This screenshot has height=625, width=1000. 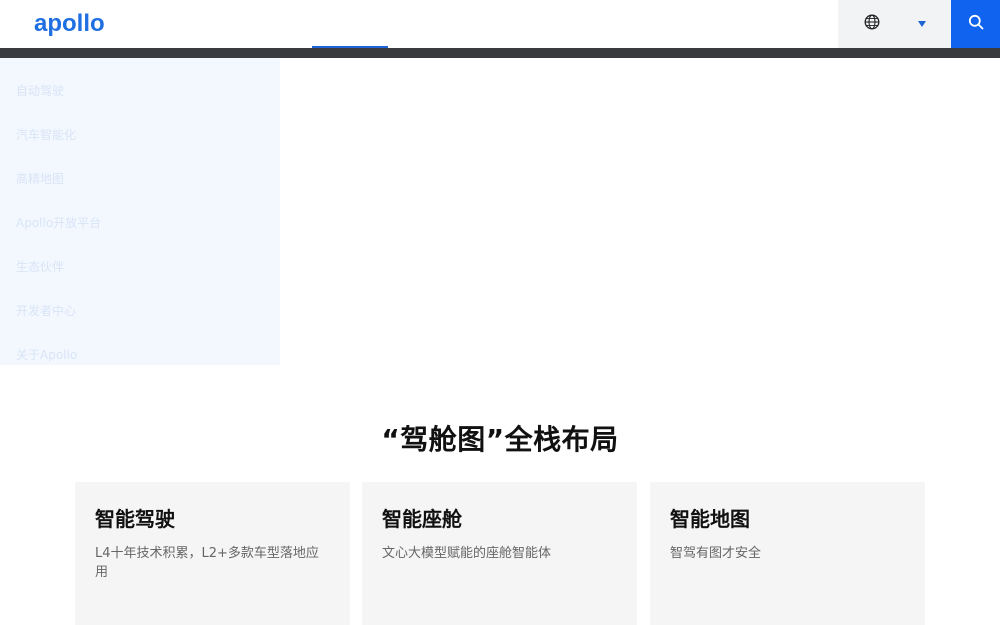 I want to click on menu-item-developer-center: 开发者中心, so click(x=140, y=310).